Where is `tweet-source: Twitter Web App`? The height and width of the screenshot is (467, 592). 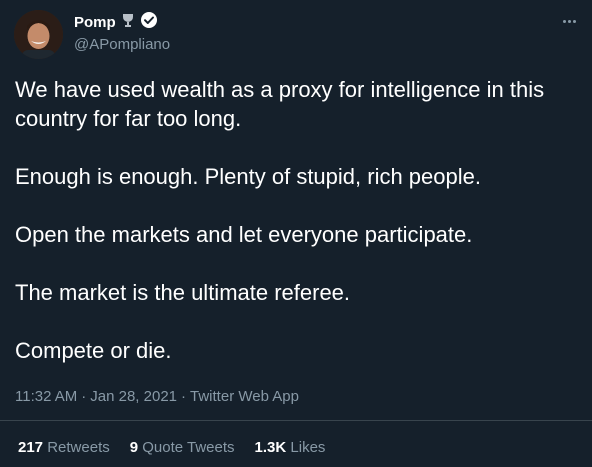
tweet-source: Twitter Web App is located at coordinates (244, 396).